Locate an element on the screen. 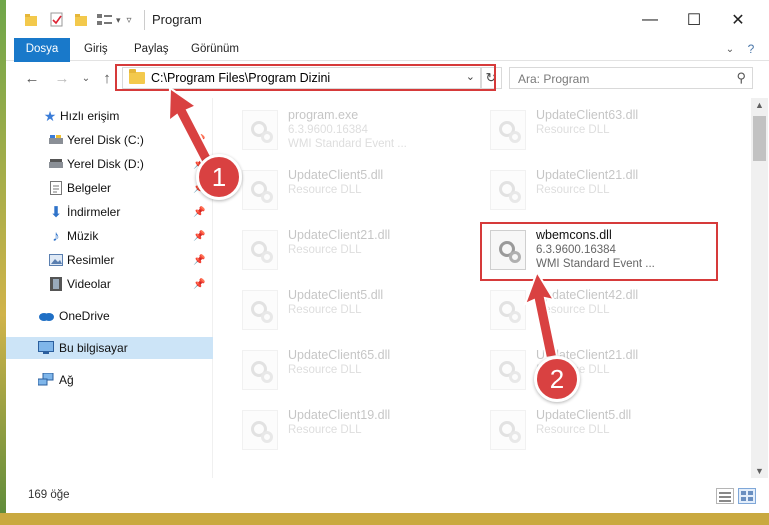 This screenshot has width=769, height=525. nav-item-documents: Belgeler 📌 is located at coordinates (109, 188).